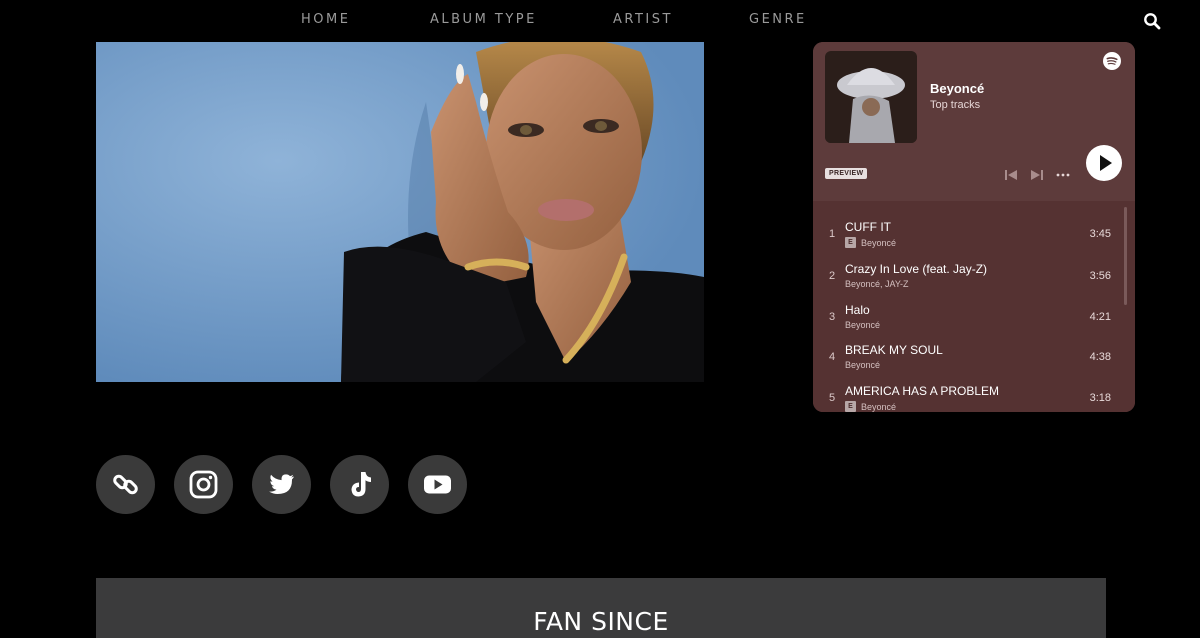 The height and width of the screenshot is (638, 1200). What do you see at coordinates (1100, 357) in the screenshot?
I see `track-duration: 4:38` at bounding box center [1100, 357].